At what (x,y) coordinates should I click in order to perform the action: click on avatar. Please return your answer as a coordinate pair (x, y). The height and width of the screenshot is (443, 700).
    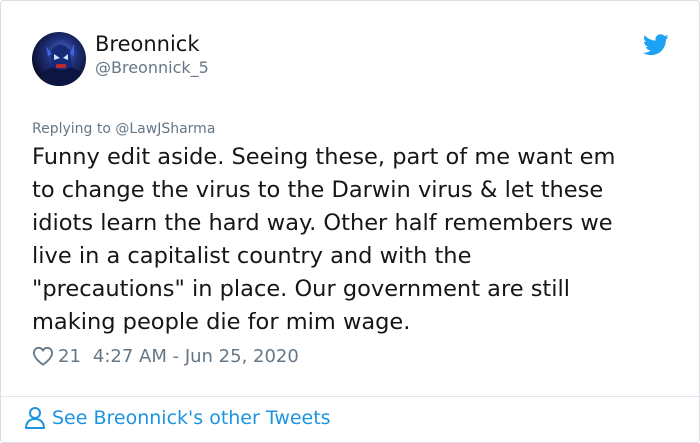
    Looking at the image, I should click on (59, 59).